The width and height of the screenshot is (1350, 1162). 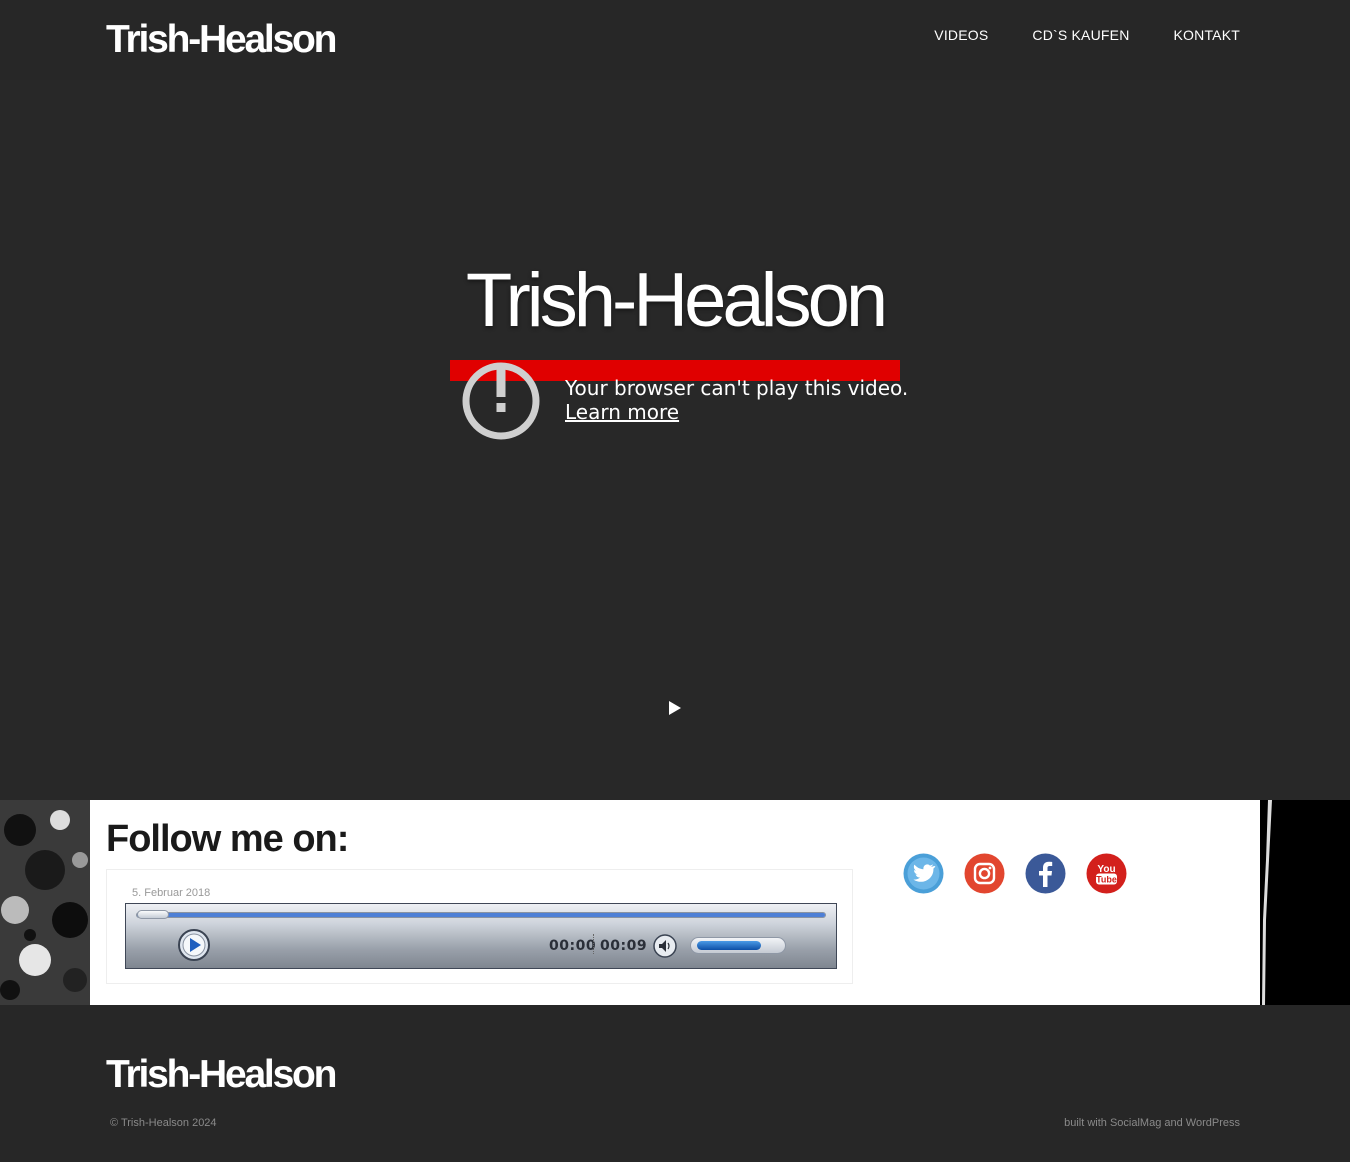 I want to click on site-header: Trish-Healson VIDEOS CD`S KAUFEN KONTAKT, so click(x=675, y=40).